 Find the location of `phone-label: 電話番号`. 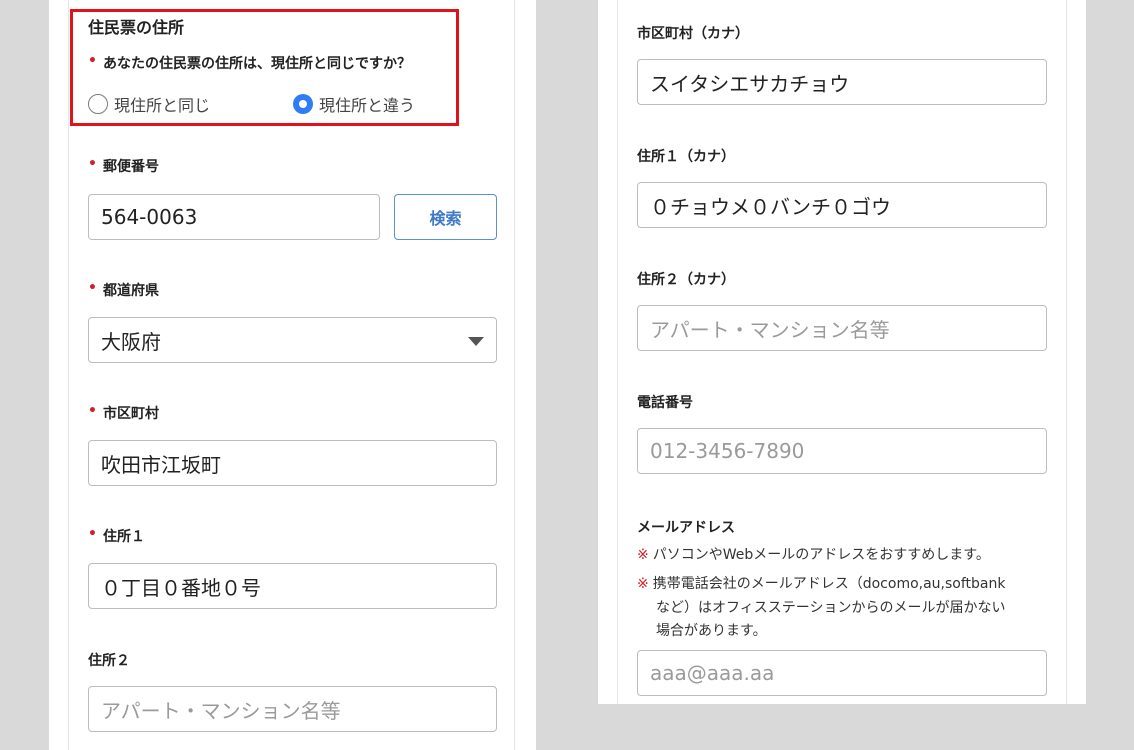

phone-label: 電話番号 is located at coordinates (665, 403).